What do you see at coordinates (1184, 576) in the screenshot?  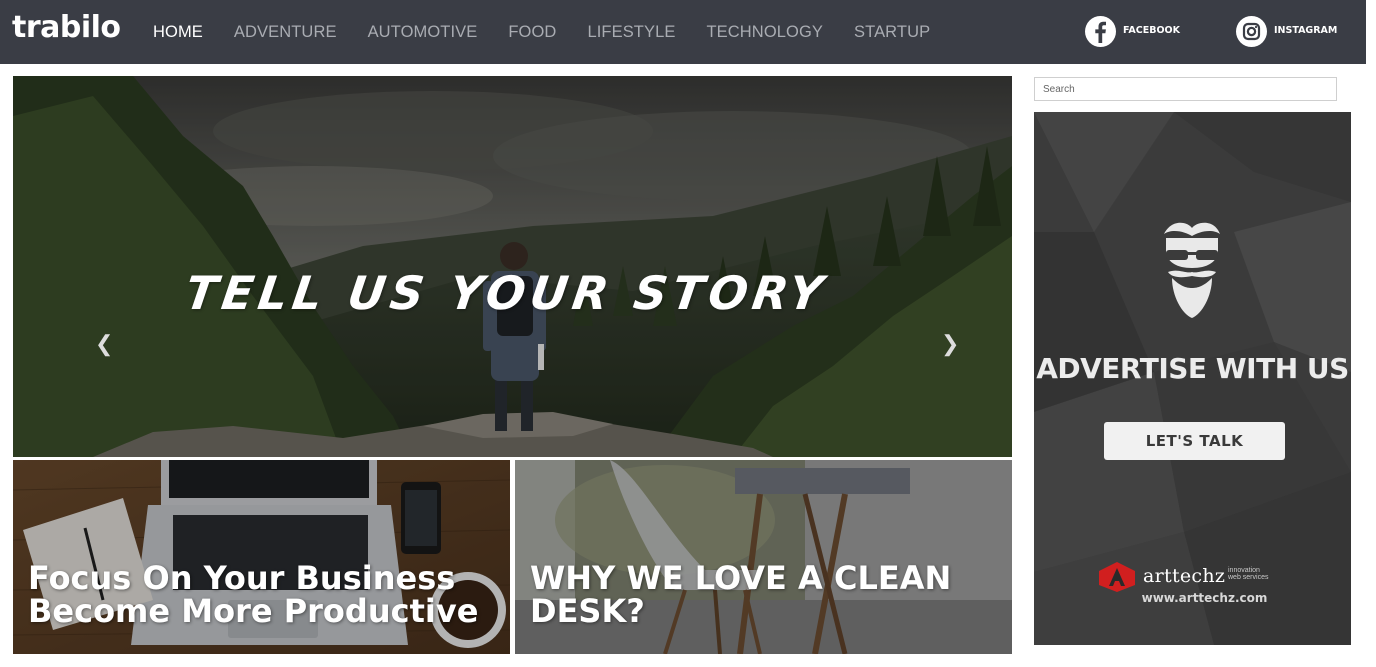 I see `arttechz-brand-name: arttechz` at bounding box center [1184, 576].